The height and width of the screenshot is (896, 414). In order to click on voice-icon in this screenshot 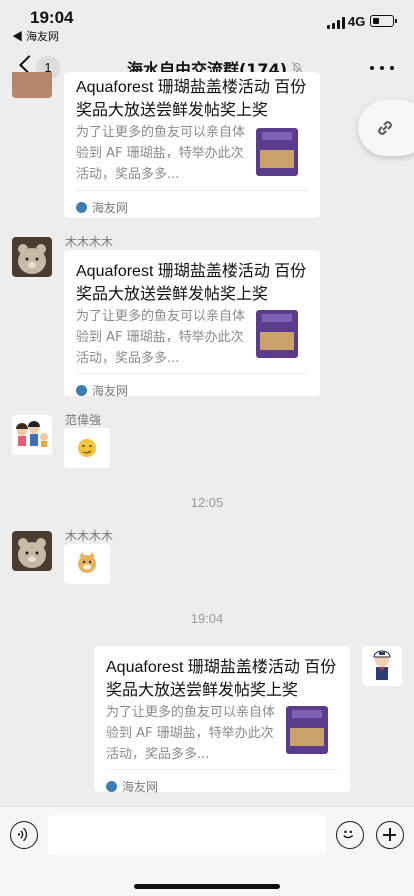, I will do `click(22, 834)`.